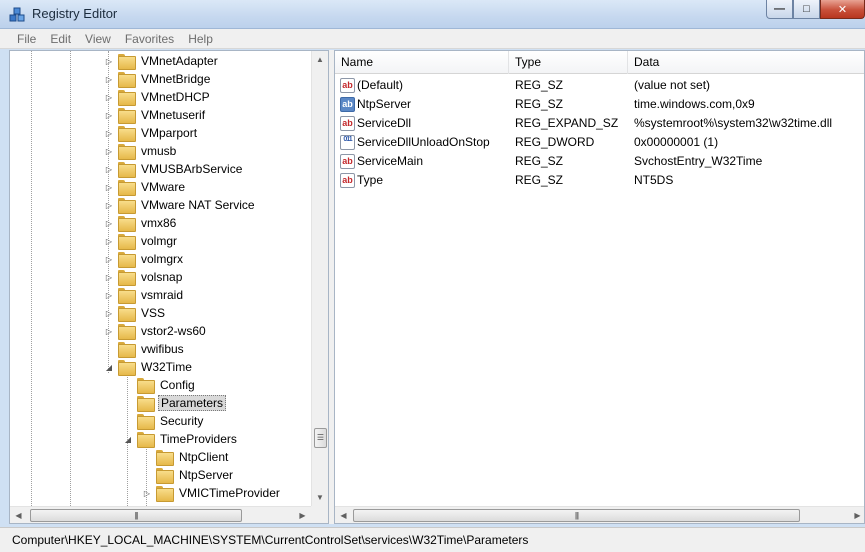 This screenshot has width=865, height=552. I want to click on tree-item: ▷ vstor2-ws60, so click(156, 331).